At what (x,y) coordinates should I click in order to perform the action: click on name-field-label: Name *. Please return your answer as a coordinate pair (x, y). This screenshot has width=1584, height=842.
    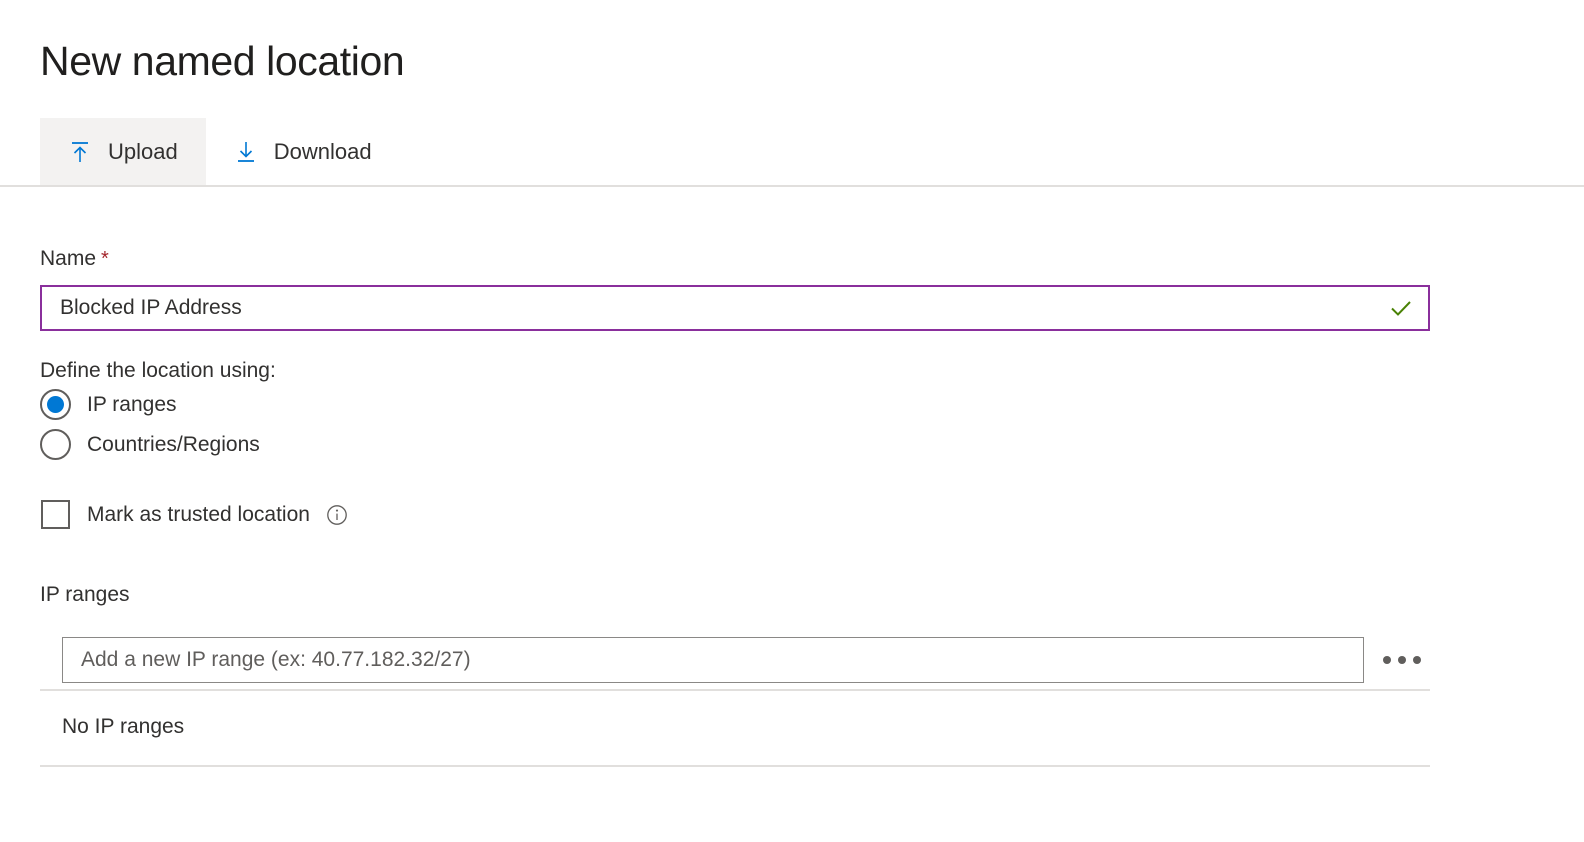
    Looking at the image, I should click on (74, 259).